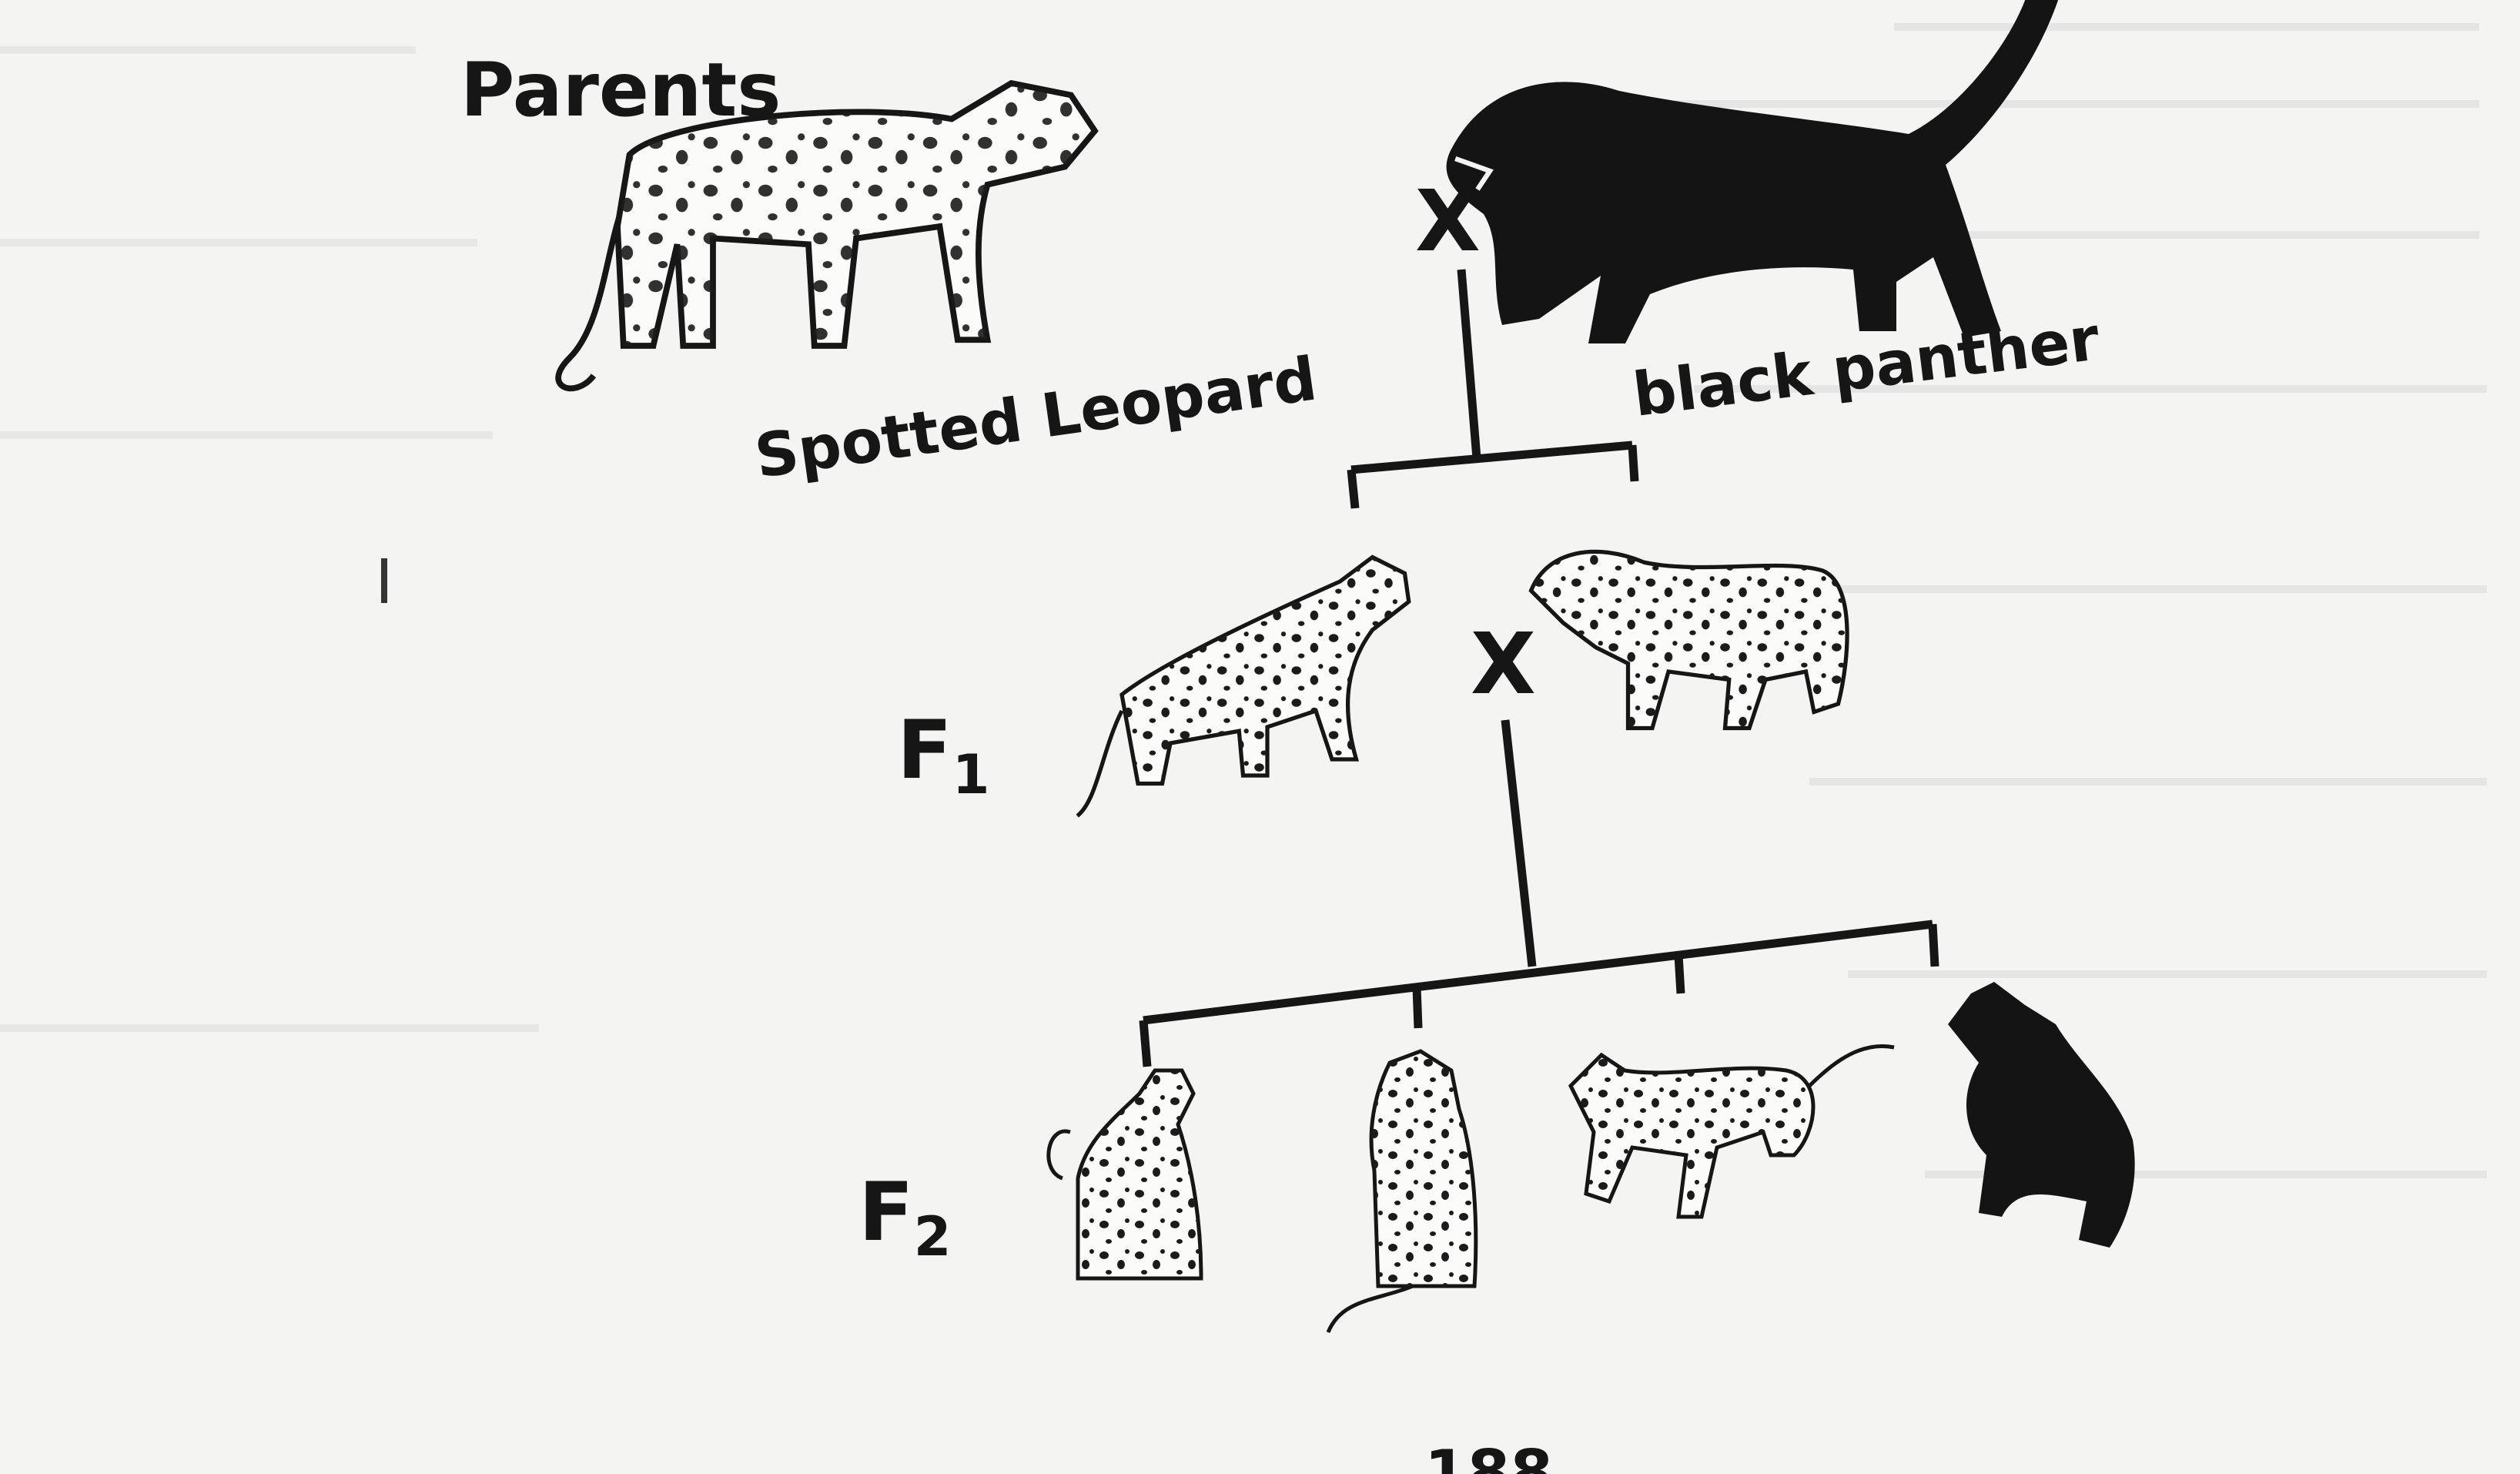  What do you see at coordinates (1488, 1455) in the screenshot?
I see `page-number: 188` at bounding box center [1488, 1455].